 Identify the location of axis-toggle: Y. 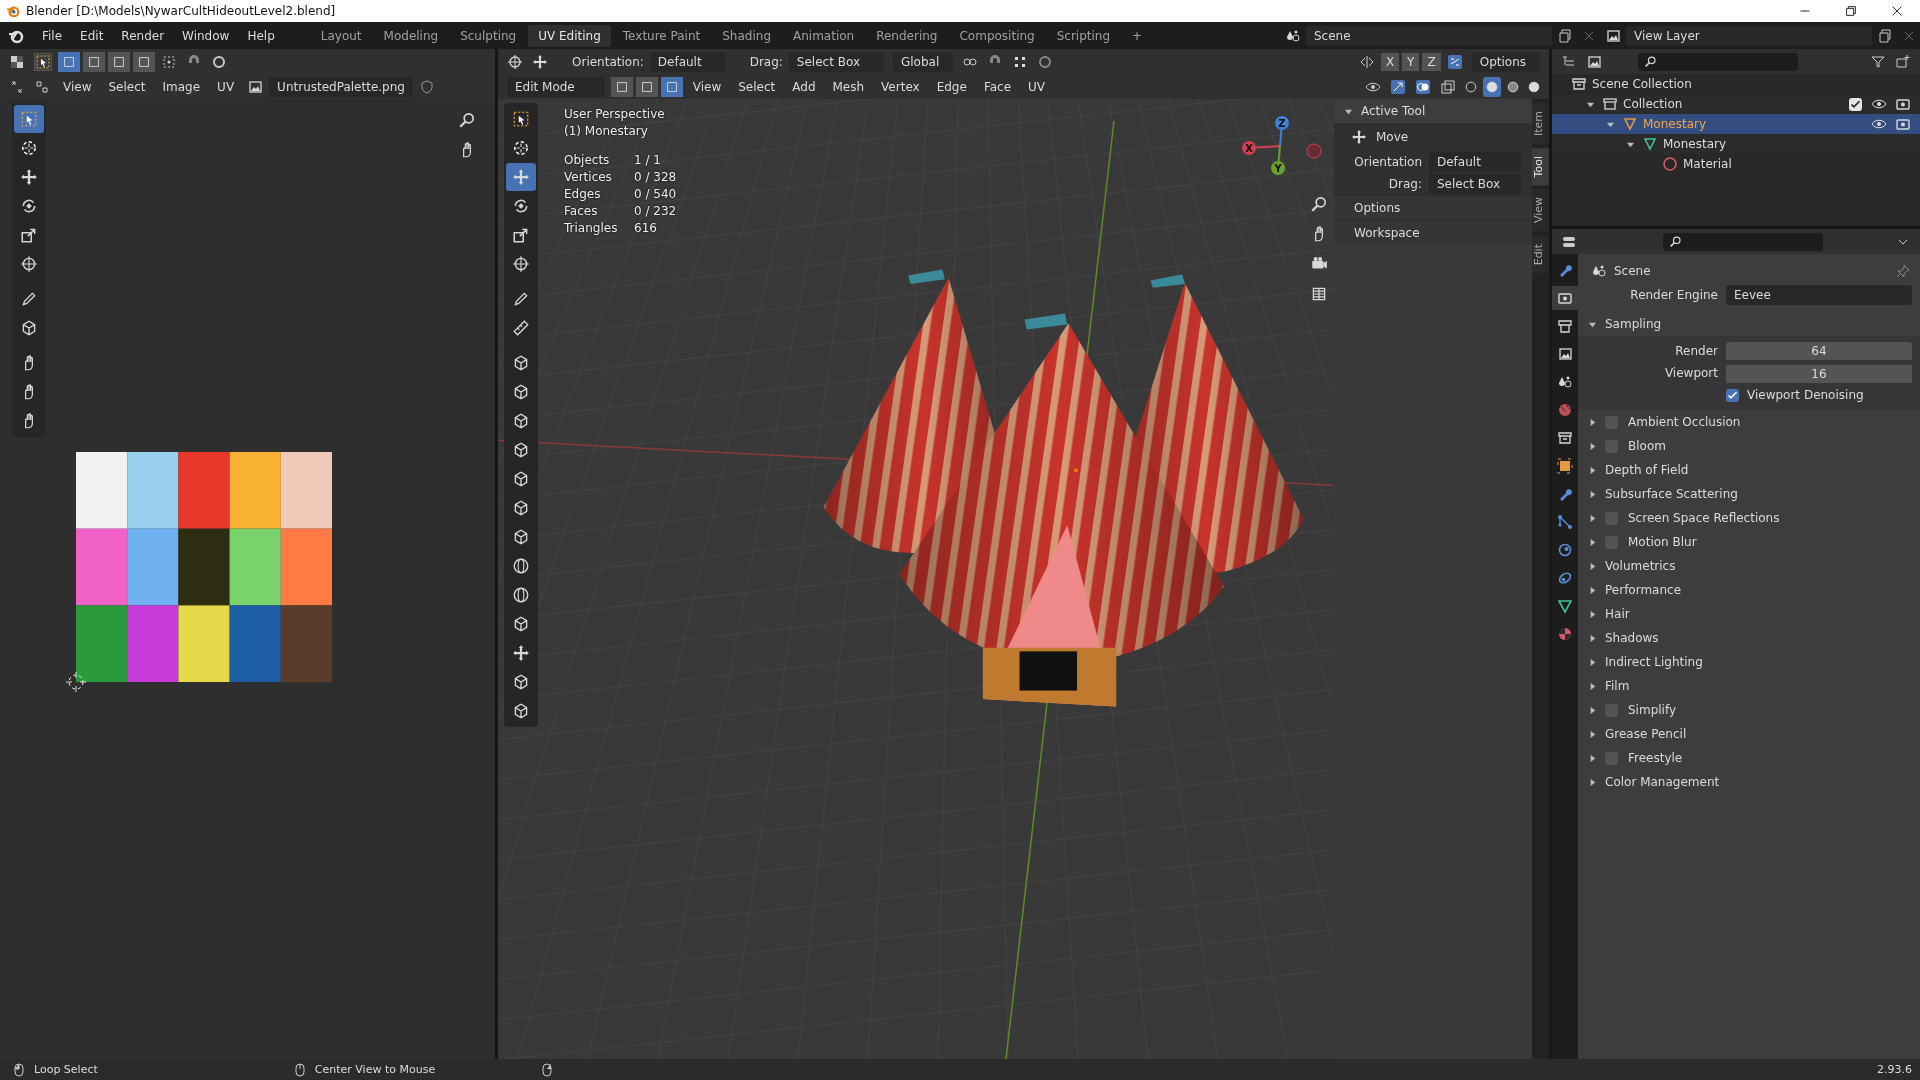
(1411, 61).